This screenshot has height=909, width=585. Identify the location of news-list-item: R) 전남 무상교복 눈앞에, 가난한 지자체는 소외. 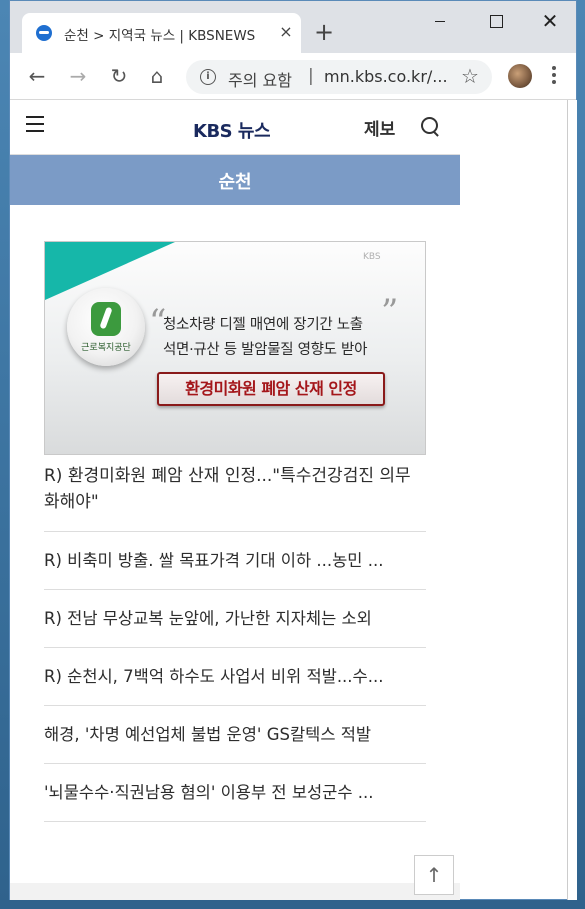
(235, 619).